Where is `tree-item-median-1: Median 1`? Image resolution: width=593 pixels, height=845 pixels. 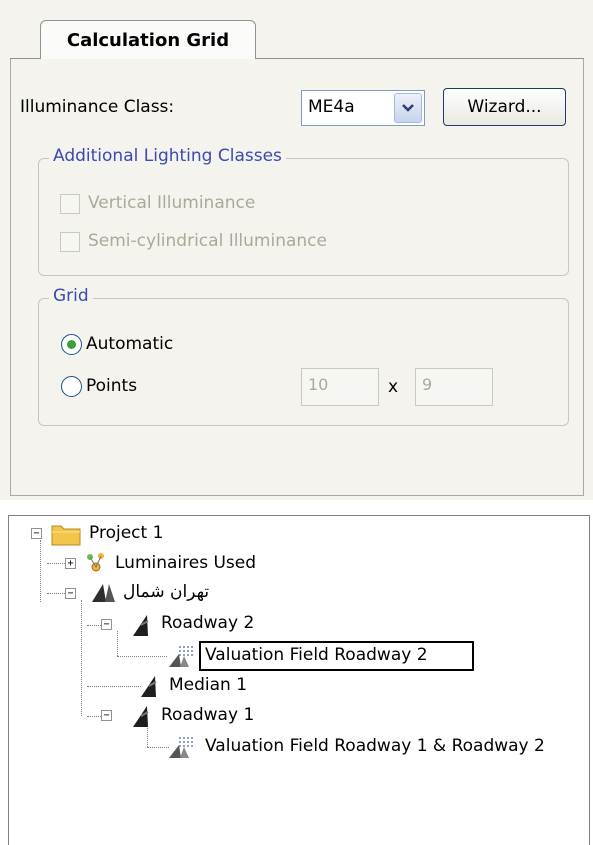 tree-item-median-1: Median 1 is located at coordinates (208, 685).